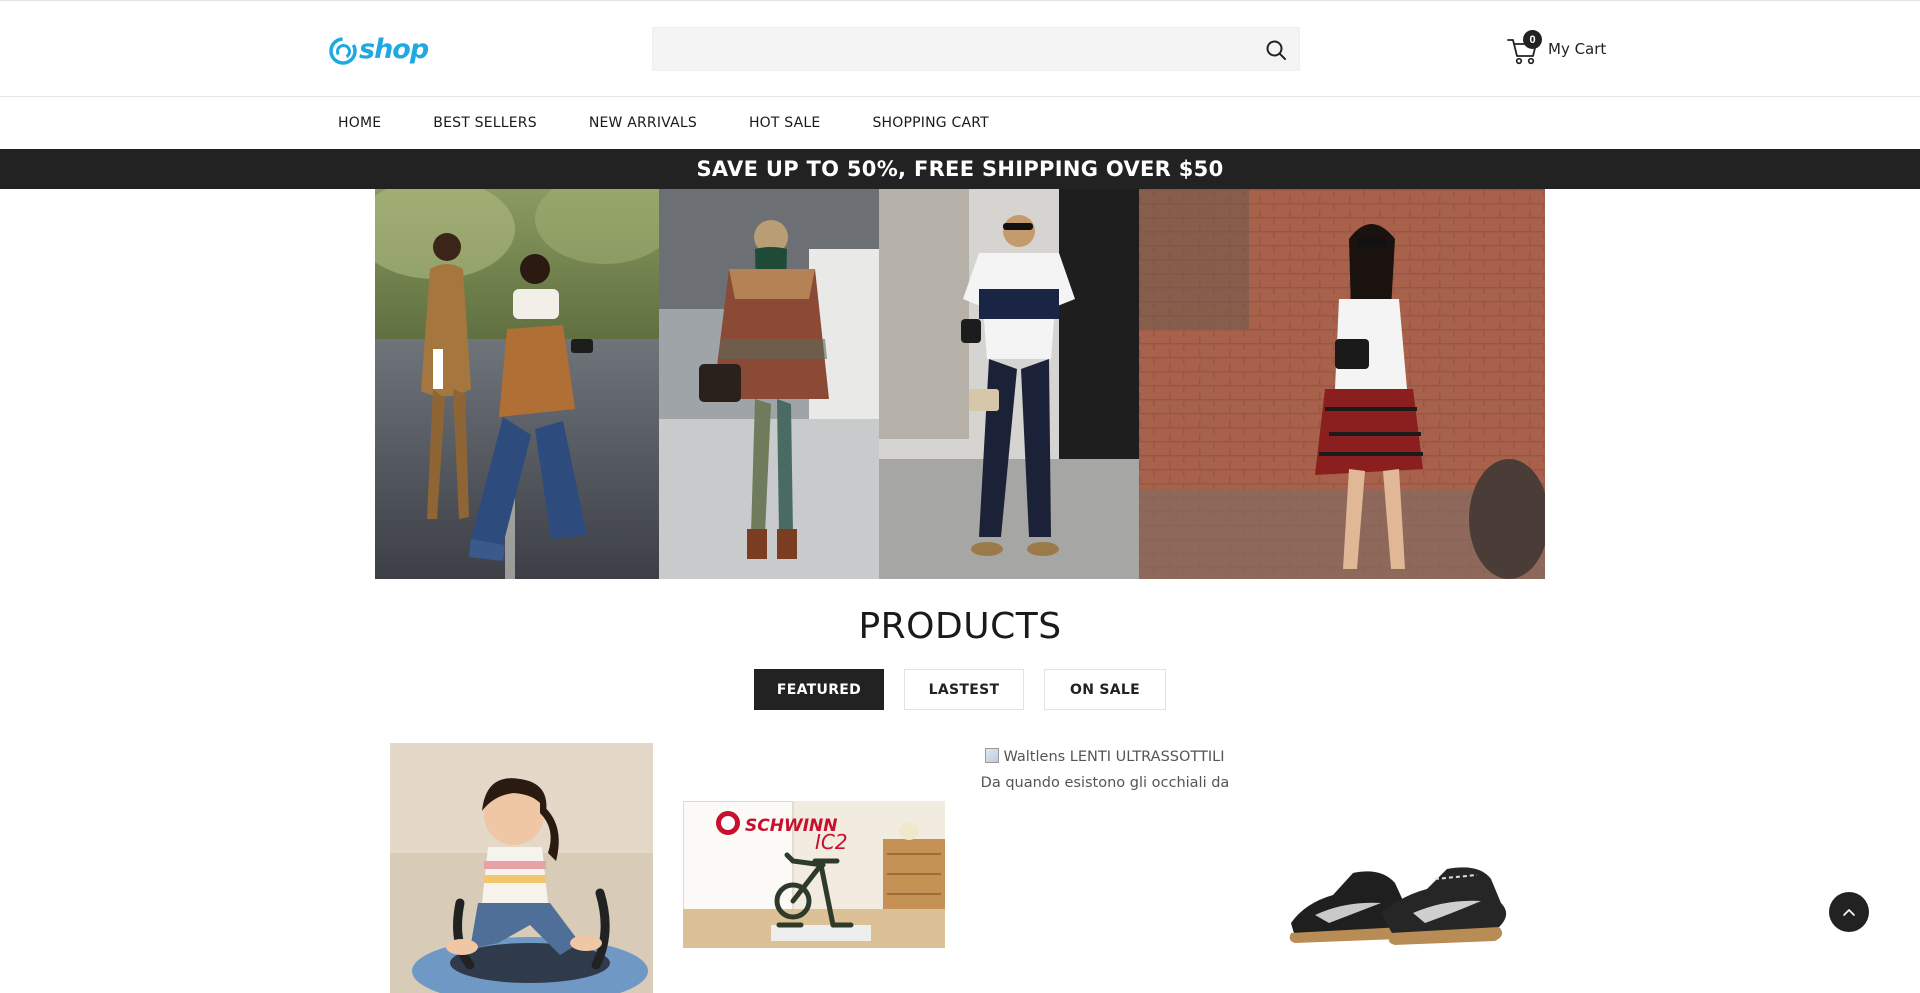 The height and width of the screenshot is (993, 1920). What do you see at coordinates (643, 123) in the screenshot?
I see `nav-item-new-arrivals: NEW ARRIVALS` at bounding box center [643, 123].